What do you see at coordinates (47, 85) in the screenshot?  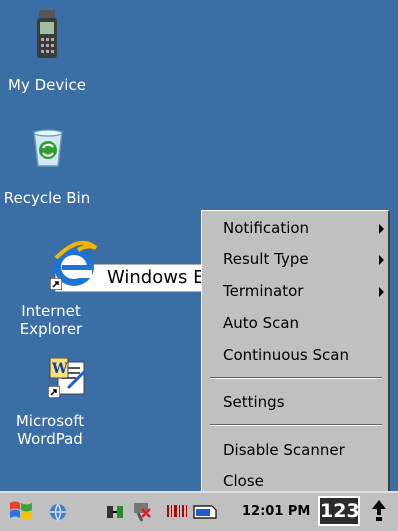 I see `desktop-icon-label: My Device` at bounding box center [47, 85].